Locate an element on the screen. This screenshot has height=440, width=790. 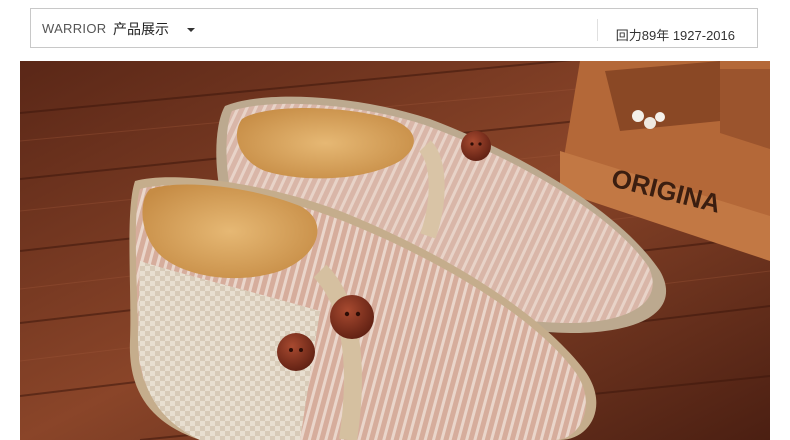
brand-logo-text: WARRIOR is located at coordinates (74, 28).